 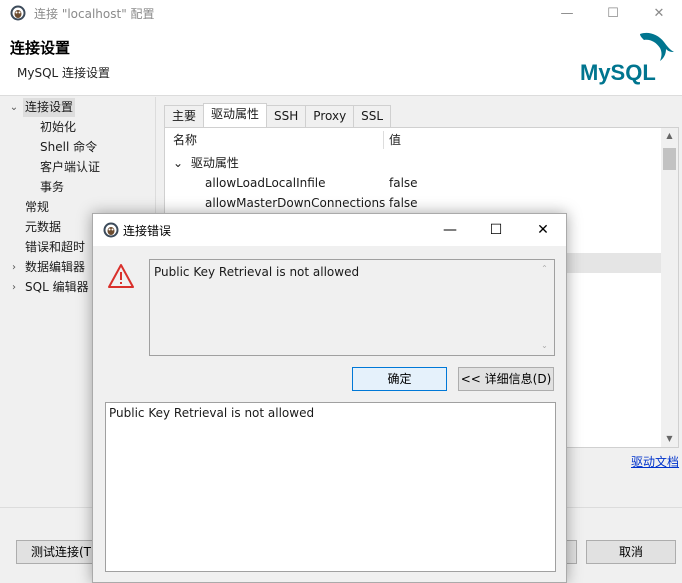 I want to click on driver-docs-link: 驱动文档, so click(x=655, y=461).